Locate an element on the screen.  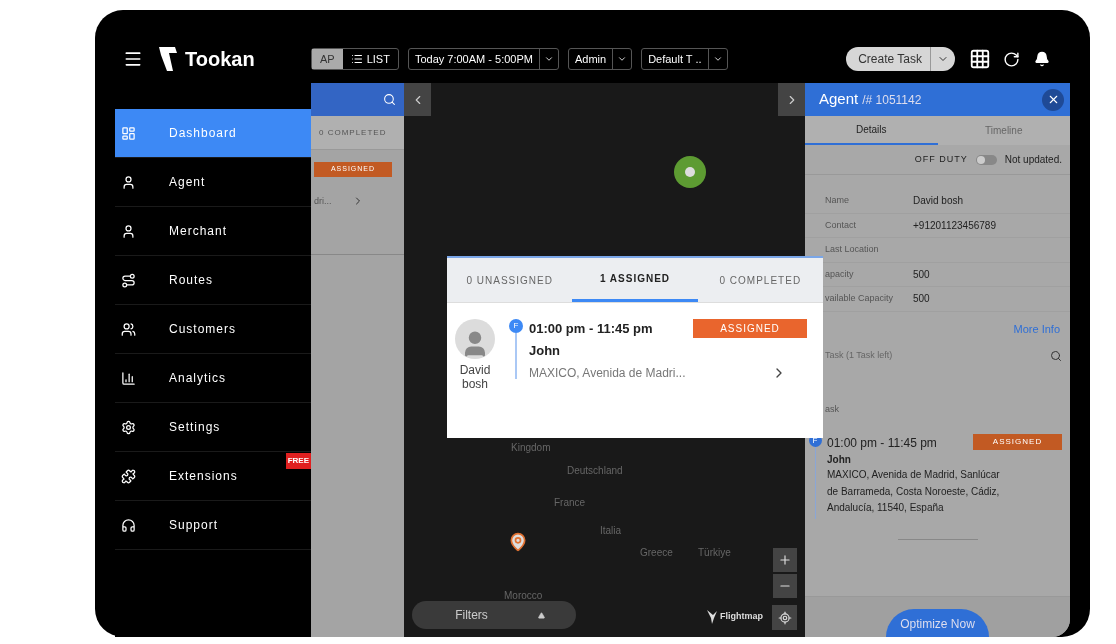
field-label: Name is located at coordinates (837, 200).